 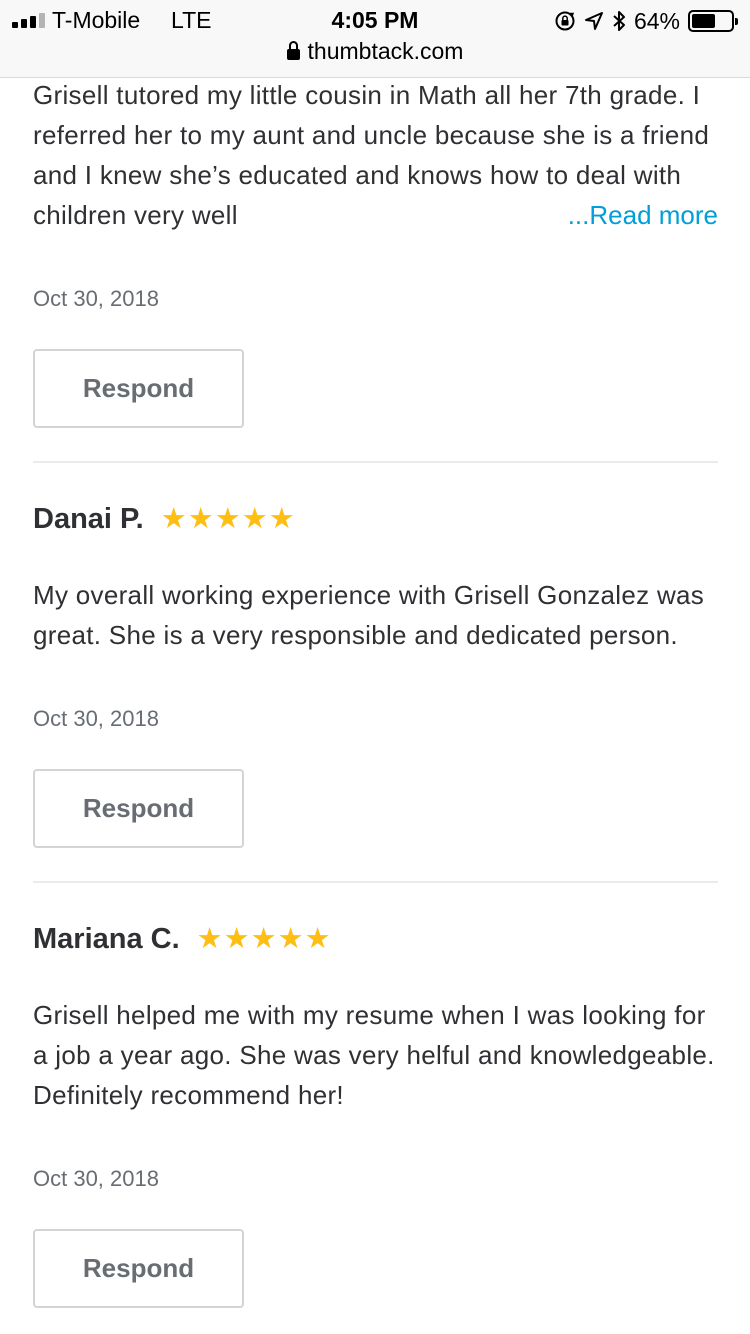 I want to click on battery-icon, so click(x=713, y=21).